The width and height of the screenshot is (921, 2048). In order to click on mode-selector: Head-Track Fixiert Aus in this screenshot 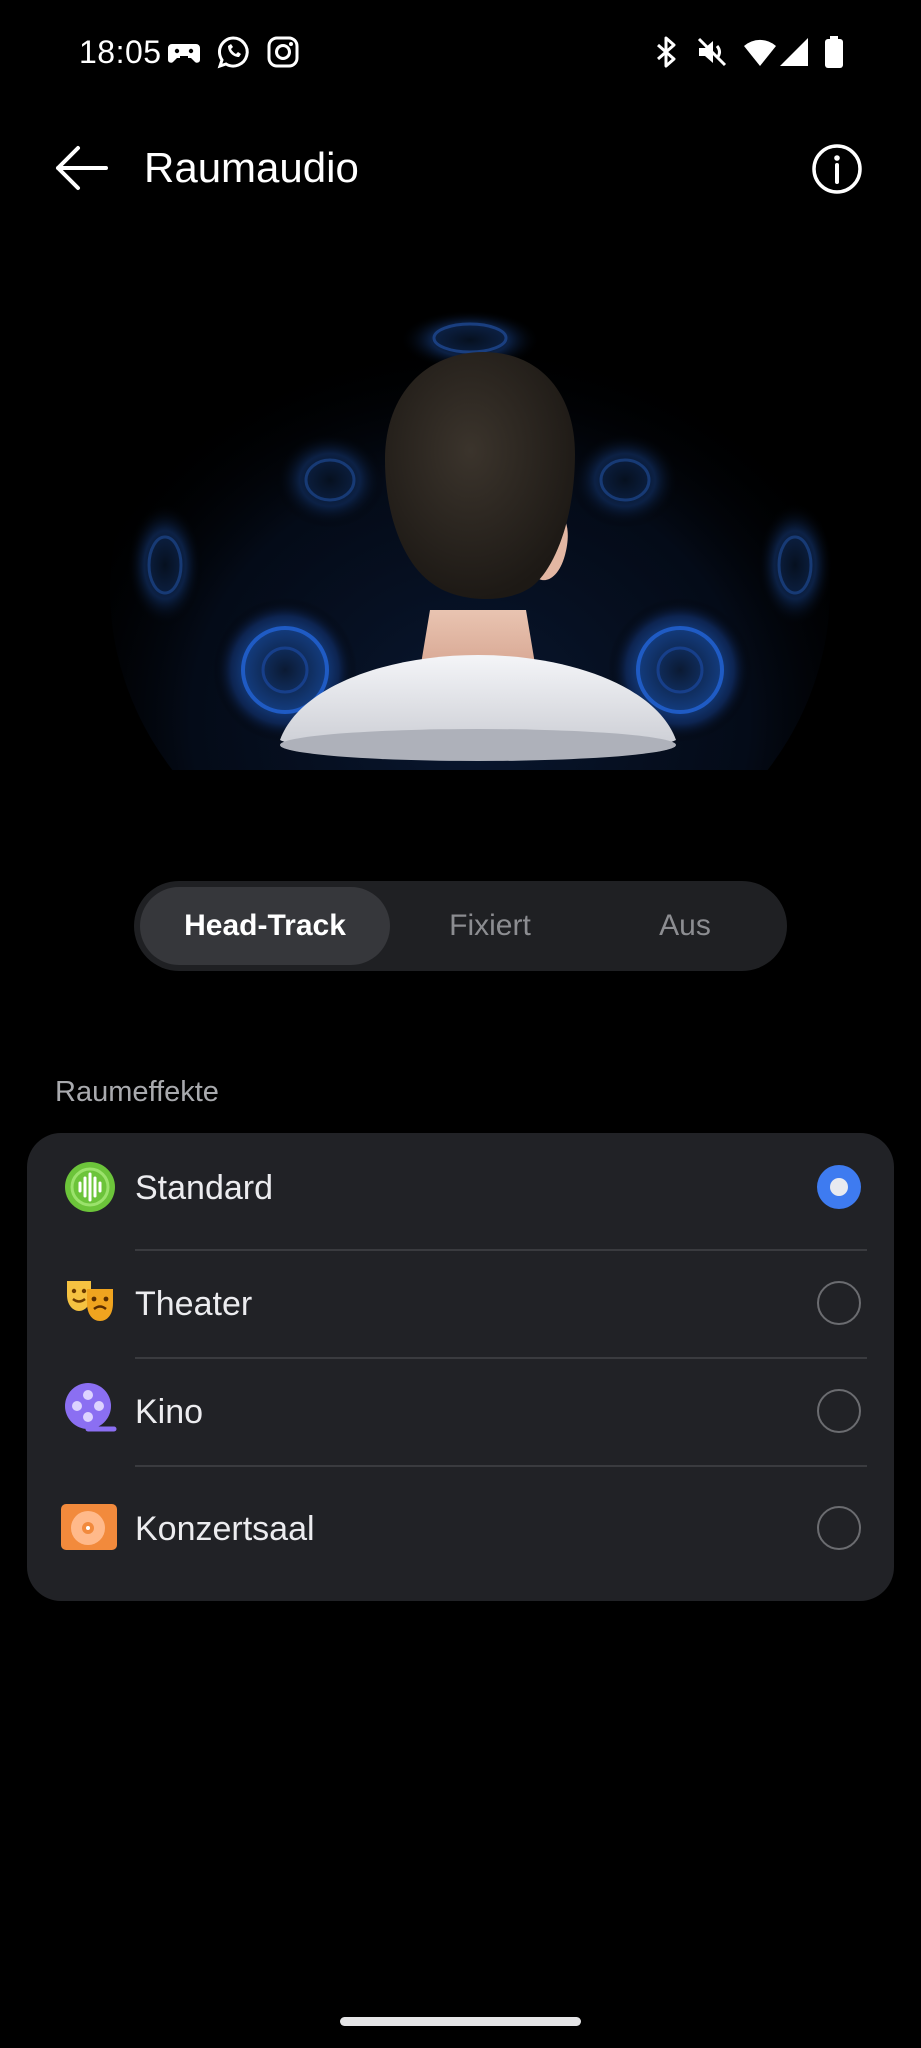, I will do `click(460, 926)`.